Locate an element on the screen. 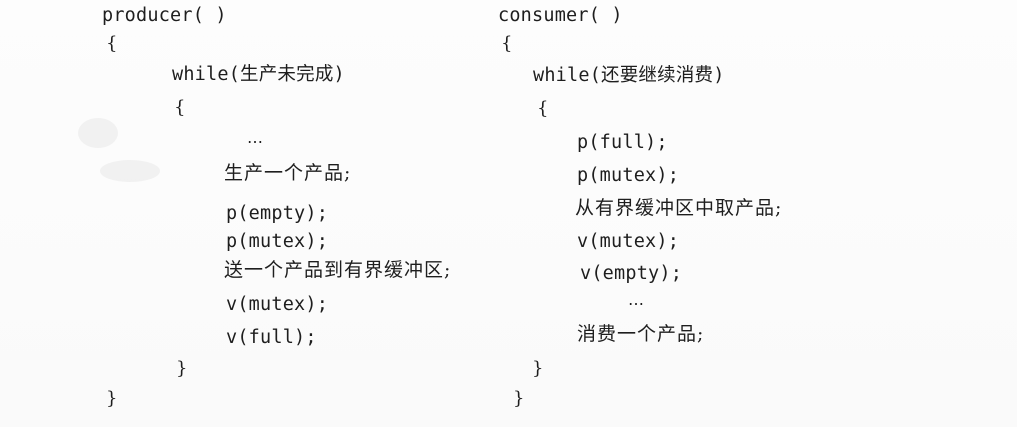 The image size is (1017, 427). consumer-v-empty-line: v(empty); is located at coordinates (631, 273).